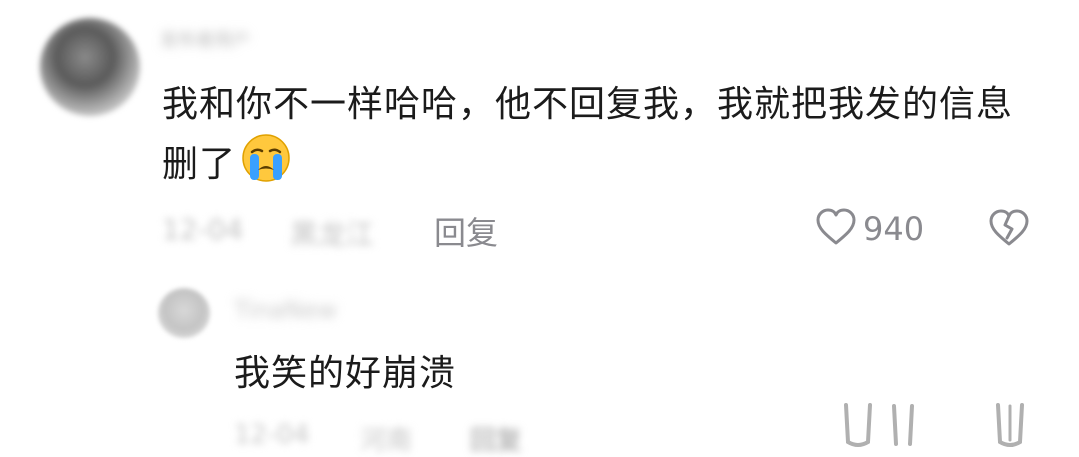 The width and height of the screenshot is (1079, 457). I want to click on like-count: 940, so click(894, 229).